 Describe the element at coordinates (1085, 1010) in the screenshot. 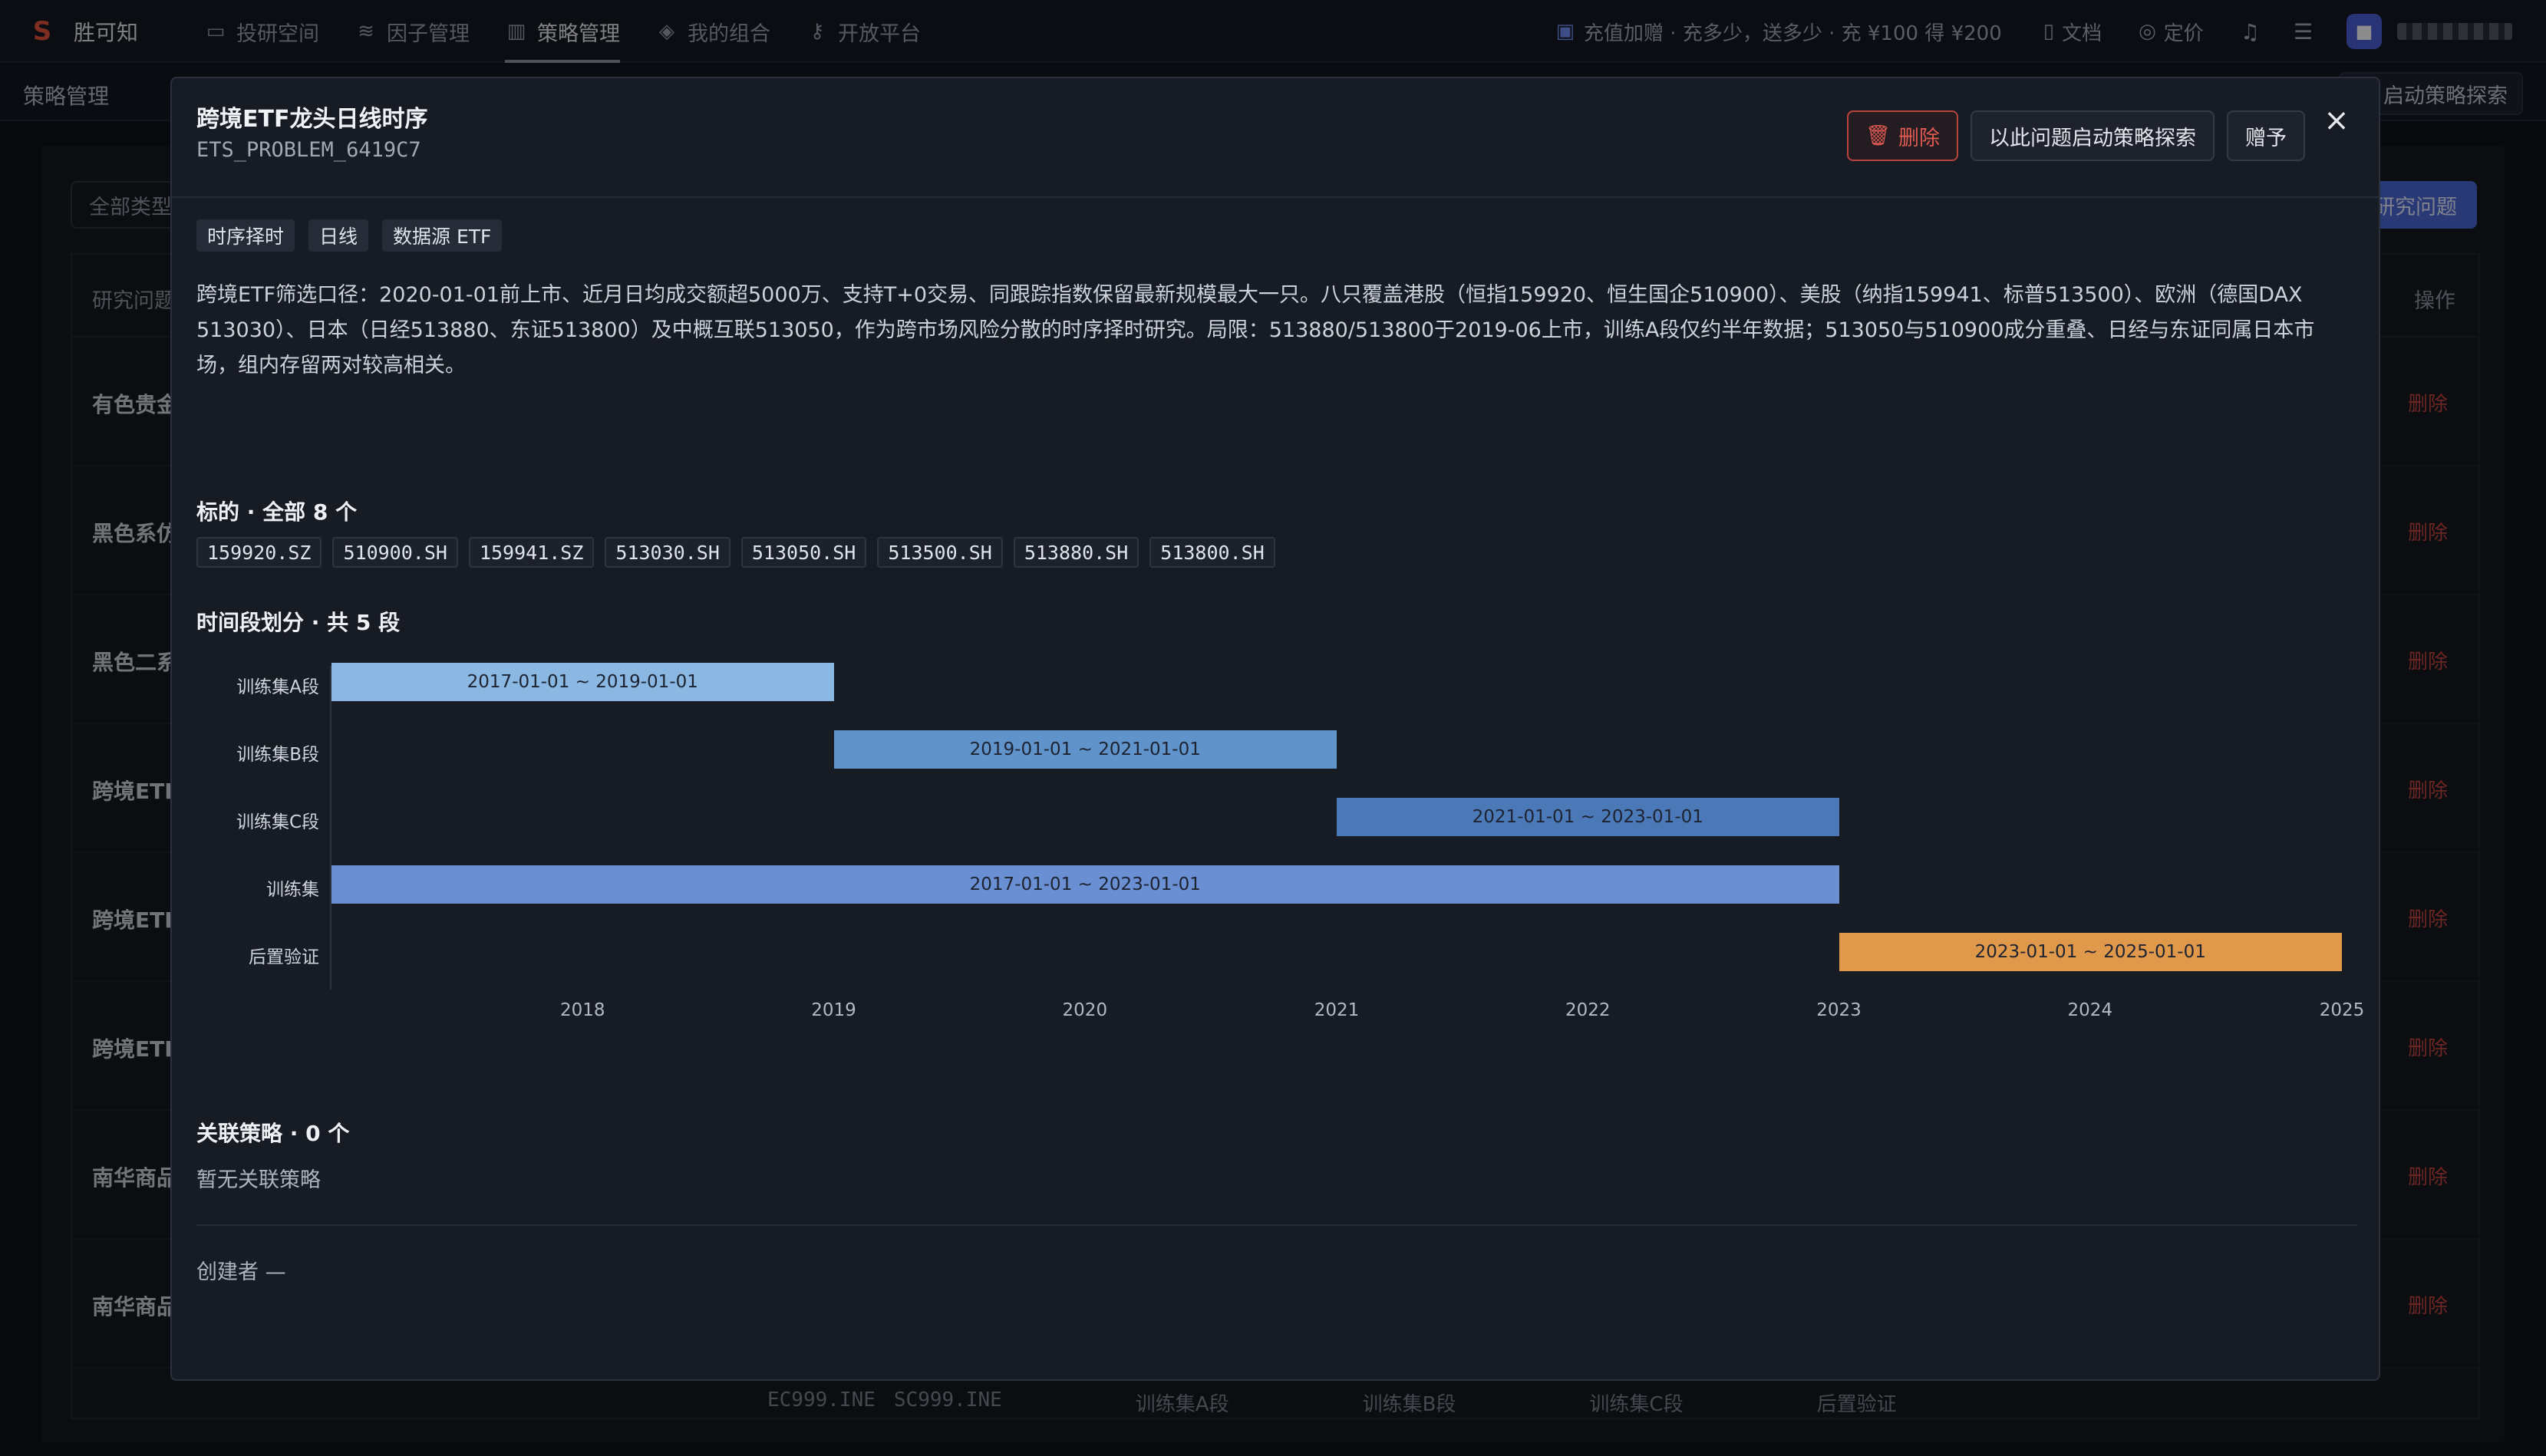

I see `gantt-x-tick: 2020` at that location.